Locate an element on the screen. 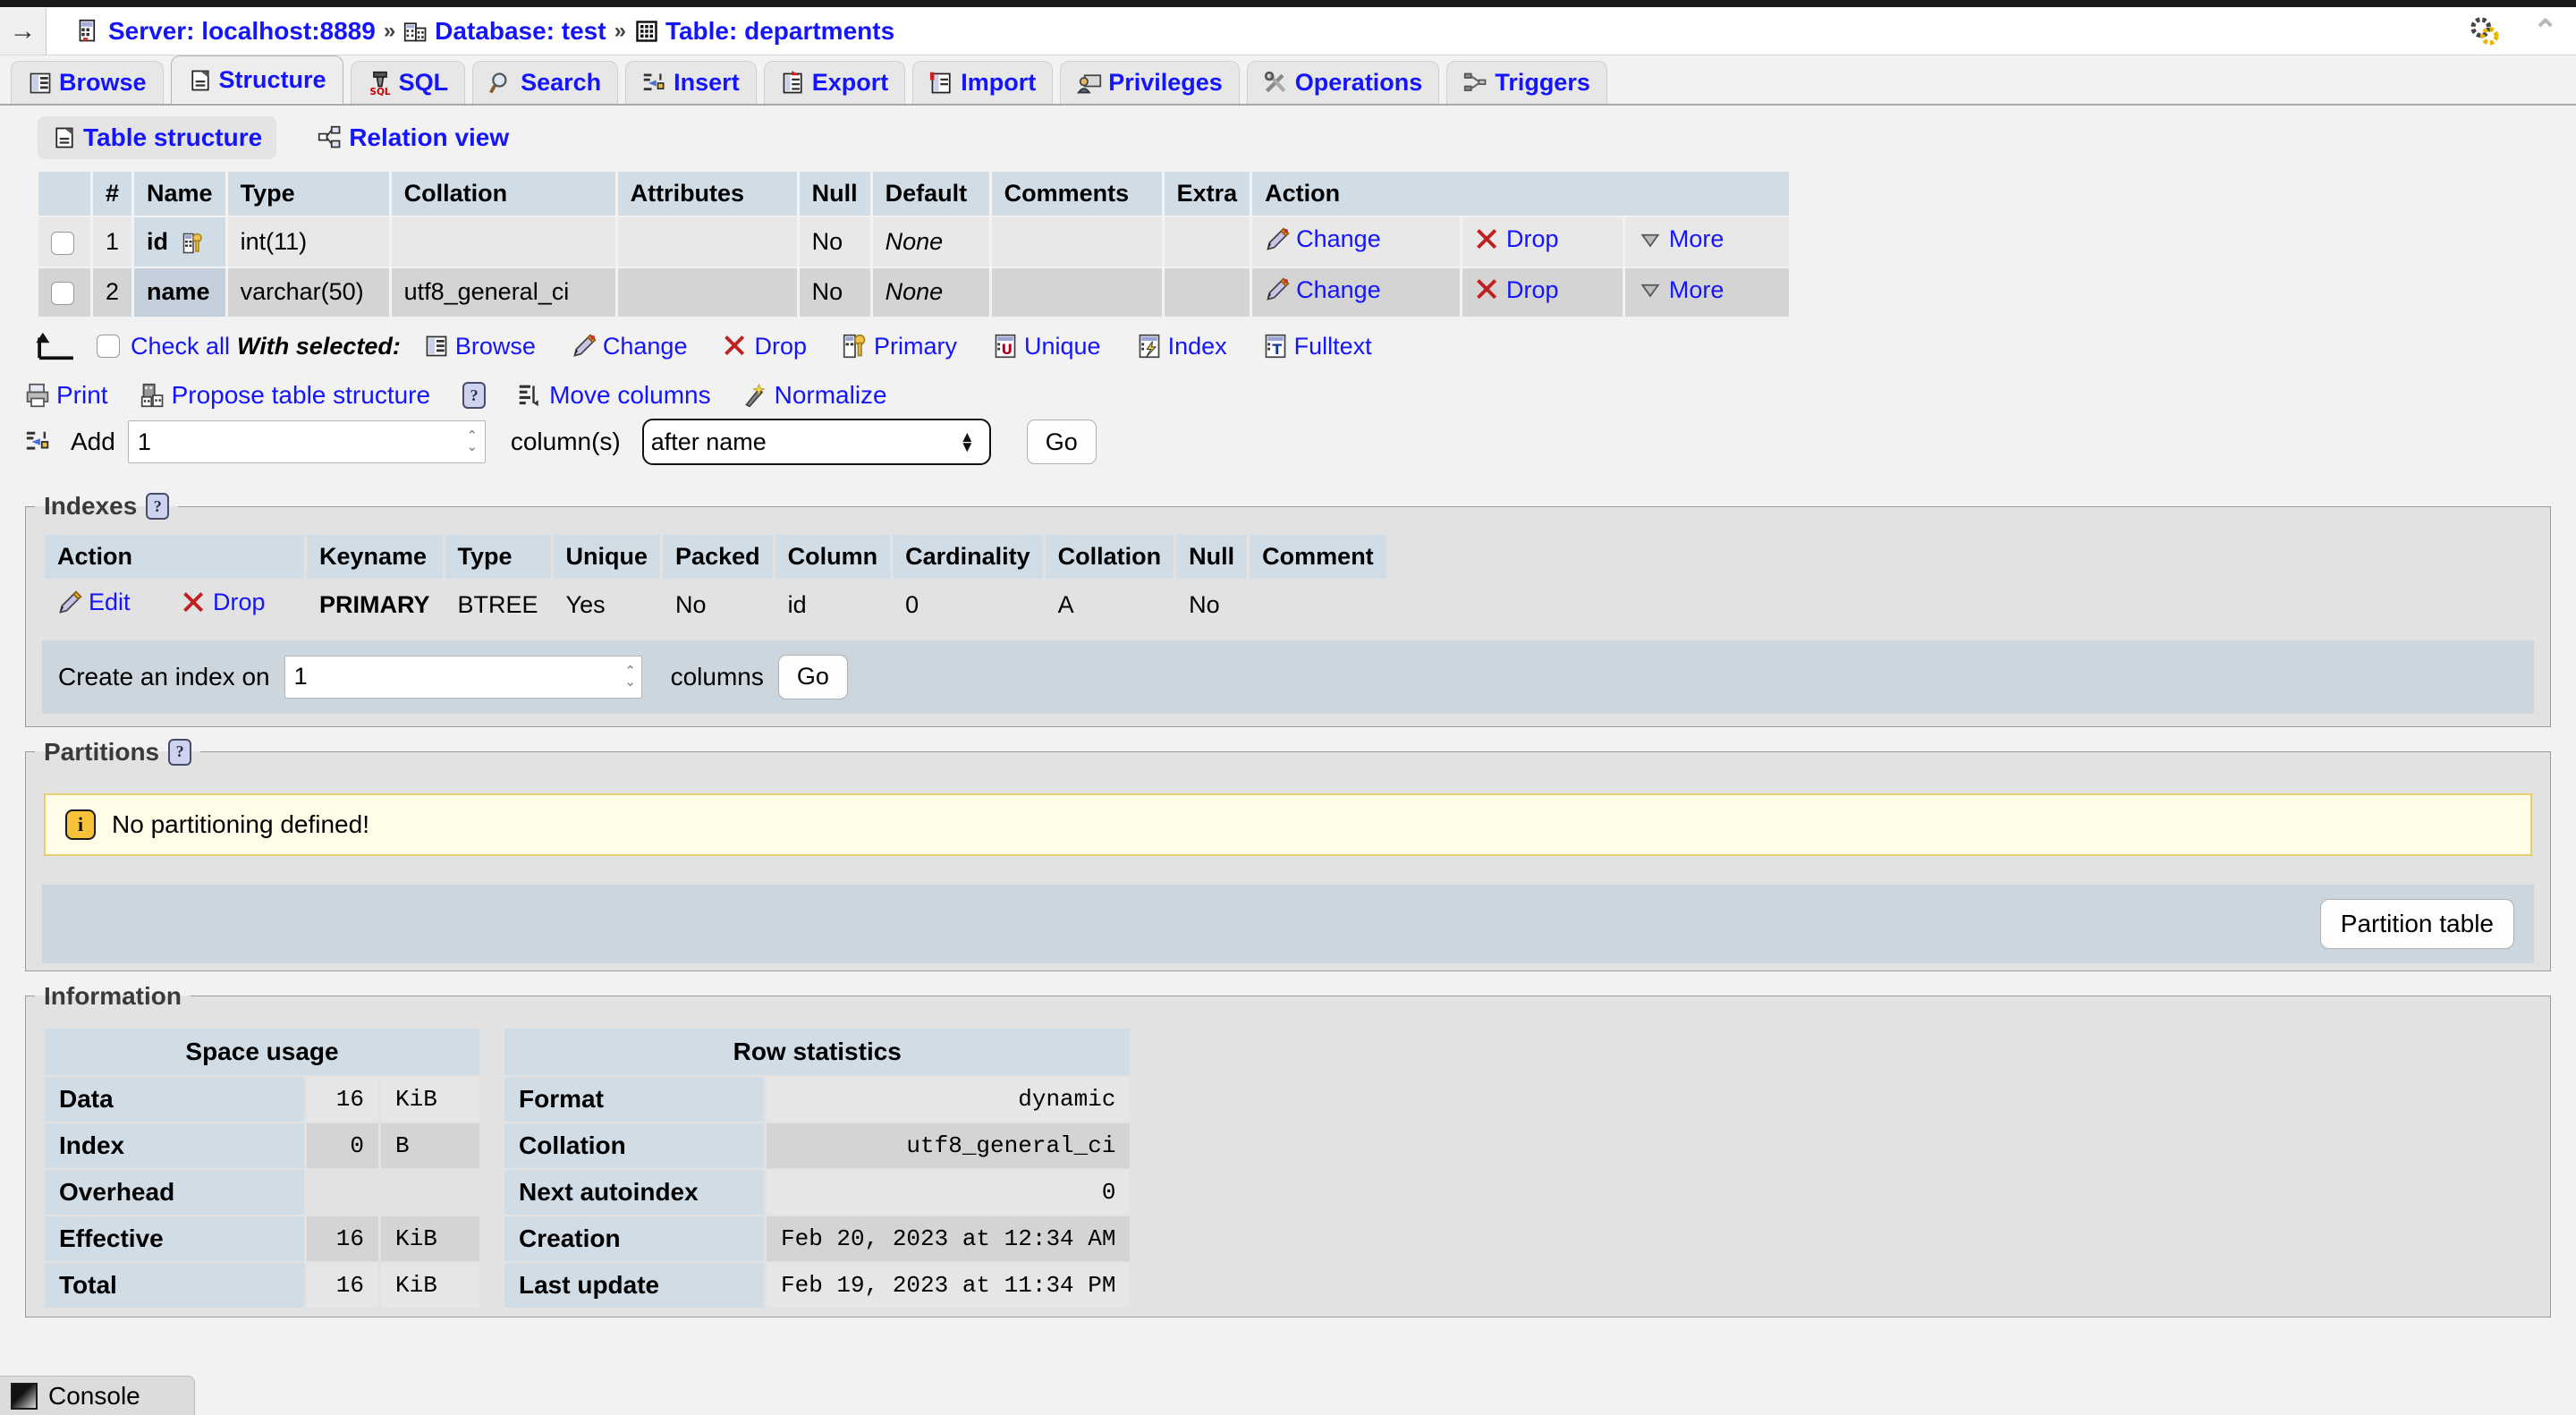 This screenshot has height=1415, width=2576. tab-export: Export is located at coordinates (834, 83).